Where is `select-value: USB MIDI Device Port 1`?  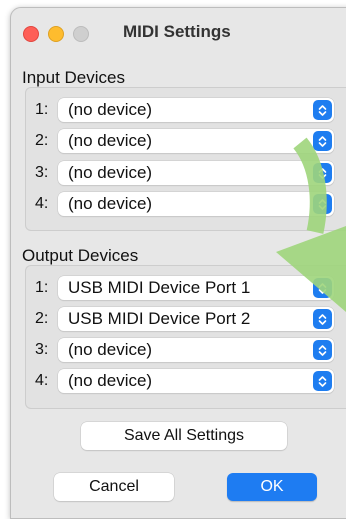
select-value: USB MIDI Device Port 1 is located at coordinates (159, 287).